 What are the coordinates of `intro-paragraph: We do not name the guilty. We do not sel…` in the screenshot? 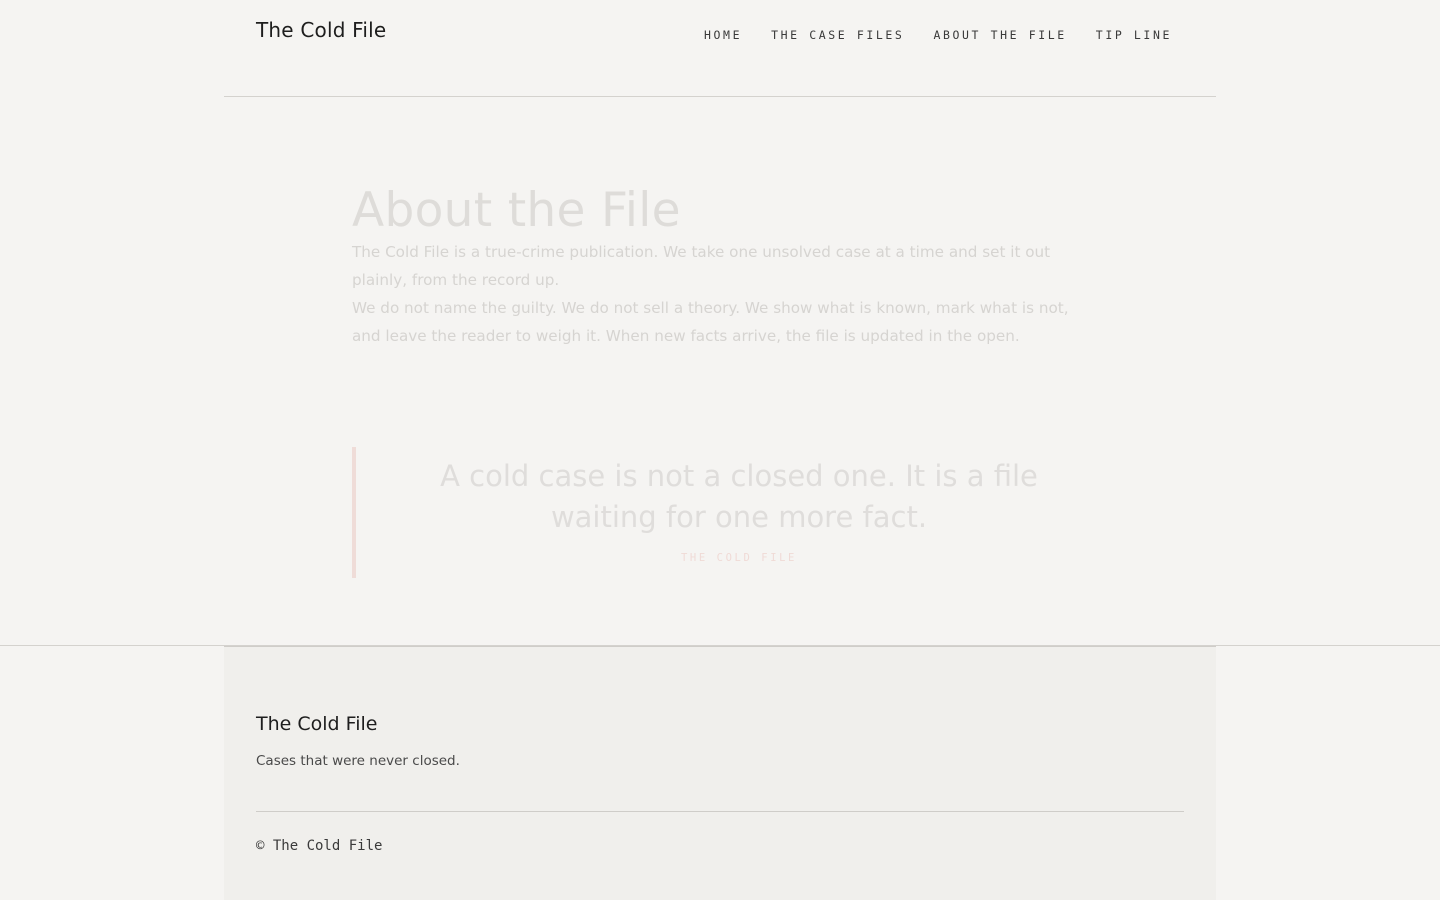 It's located at (710, 322).